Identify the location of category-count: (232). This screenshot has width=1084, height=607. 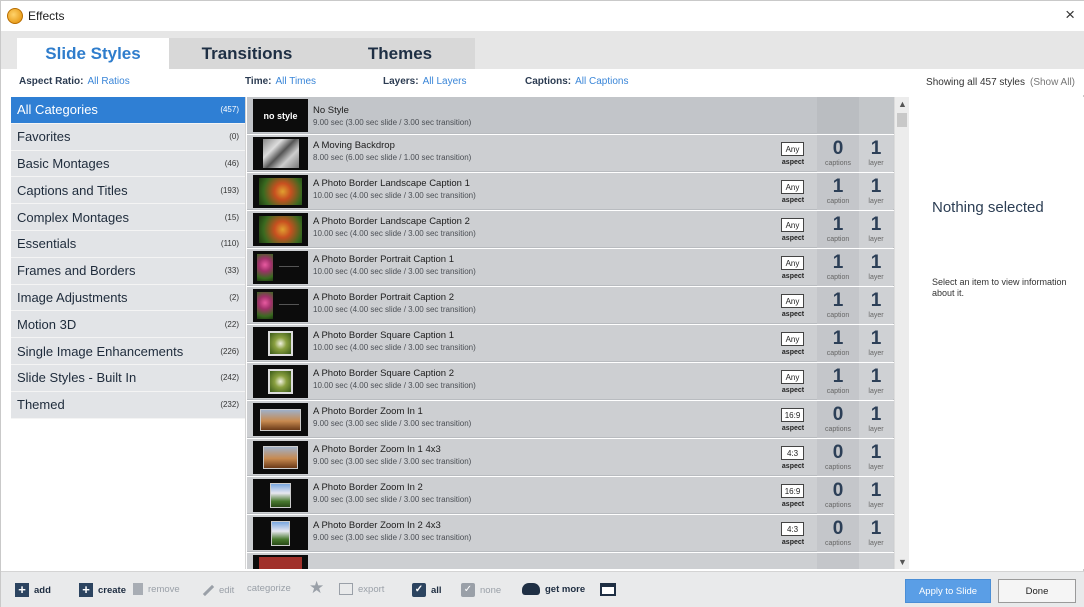
(229, 405).